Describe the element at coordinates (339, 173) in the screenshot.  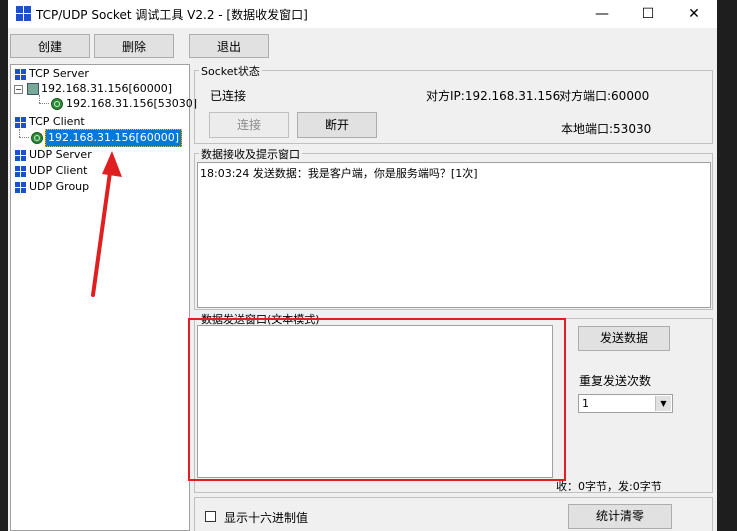
I see `receive-line: 18:03:24 发送数据：我是客户端，你是服务端吗？[1次]` at that location.